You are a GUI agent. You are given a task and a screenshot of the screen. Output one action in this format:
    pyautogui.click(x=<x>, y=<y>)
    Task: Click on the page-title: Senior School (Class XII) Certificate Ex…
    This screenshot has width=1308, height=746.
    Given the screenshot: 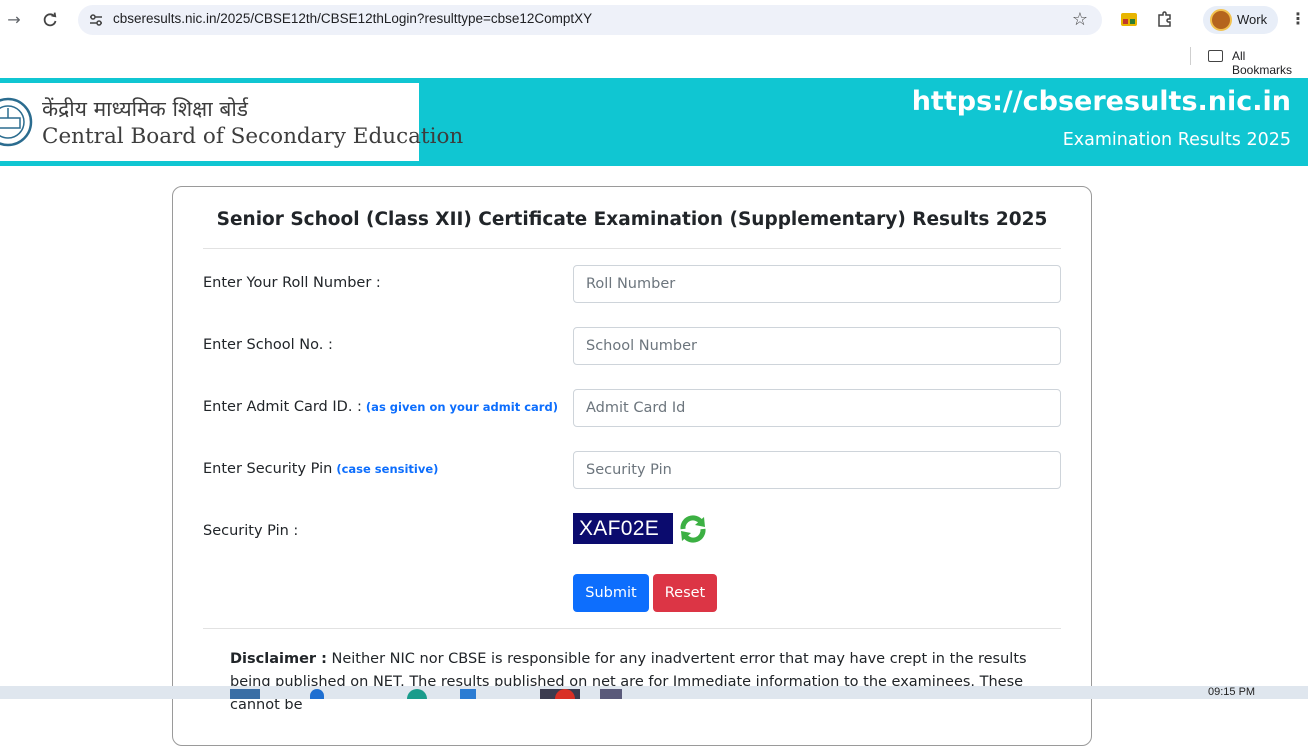 What is the action you would take?
    pyautogui.click(x=632, y=219)
    